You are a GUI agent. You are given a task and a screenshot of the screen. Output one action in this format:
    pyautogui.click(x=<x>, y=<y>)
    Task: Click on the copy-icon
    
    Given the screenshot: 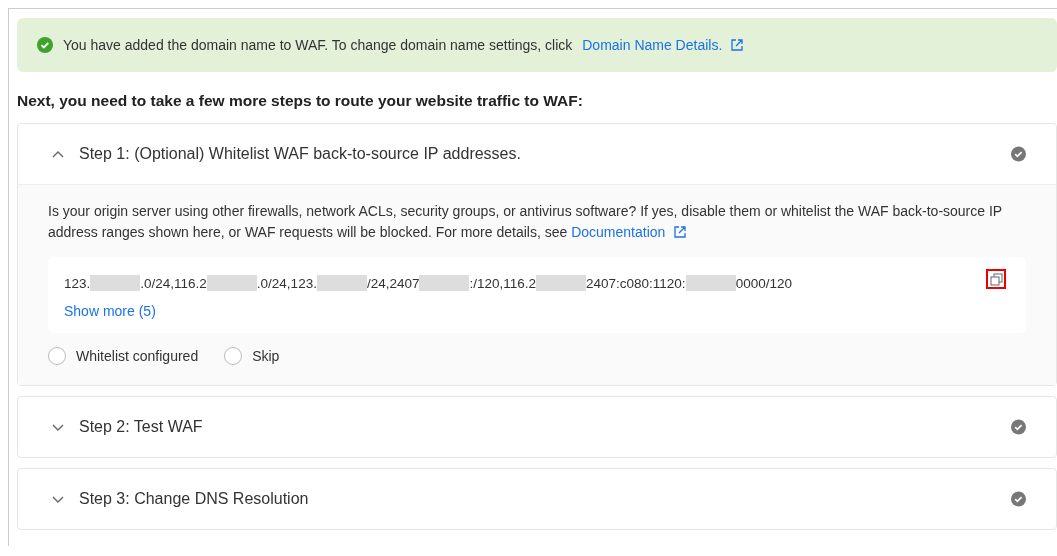 What is the action you would take?
    pyautogui.click(x=996, y=279)
    